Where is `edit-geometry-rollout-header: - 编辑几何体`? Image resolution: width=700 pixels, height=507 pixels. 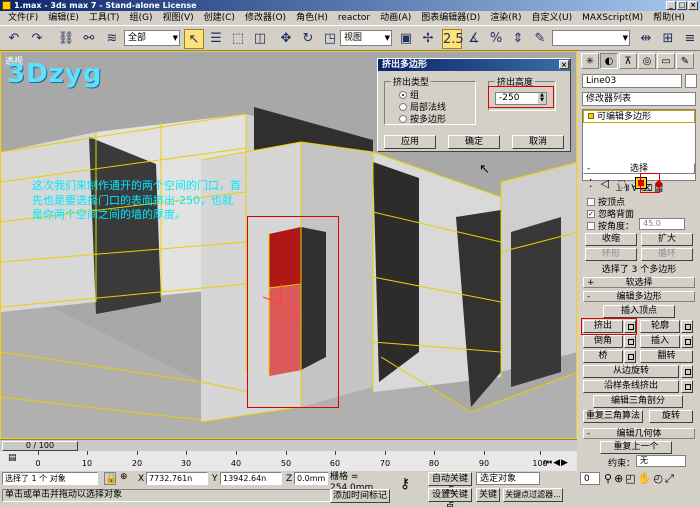
edit-geometry-rollout-header: - 编辑几何体 is located at coordinates (639, 433).